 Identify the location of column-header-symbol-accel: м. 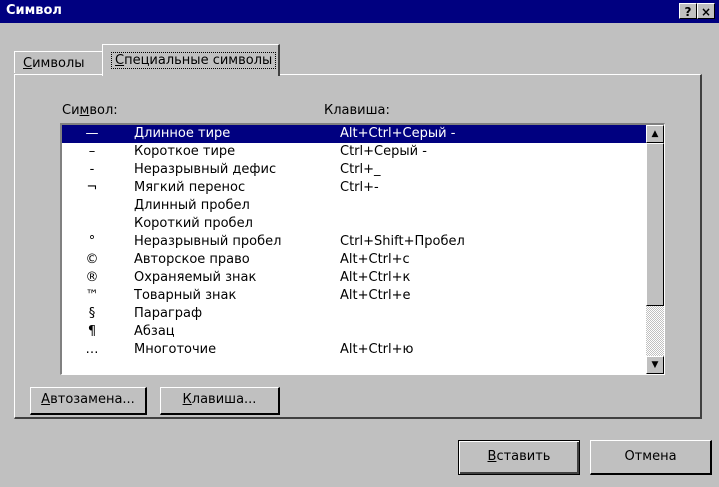
(84, 110).